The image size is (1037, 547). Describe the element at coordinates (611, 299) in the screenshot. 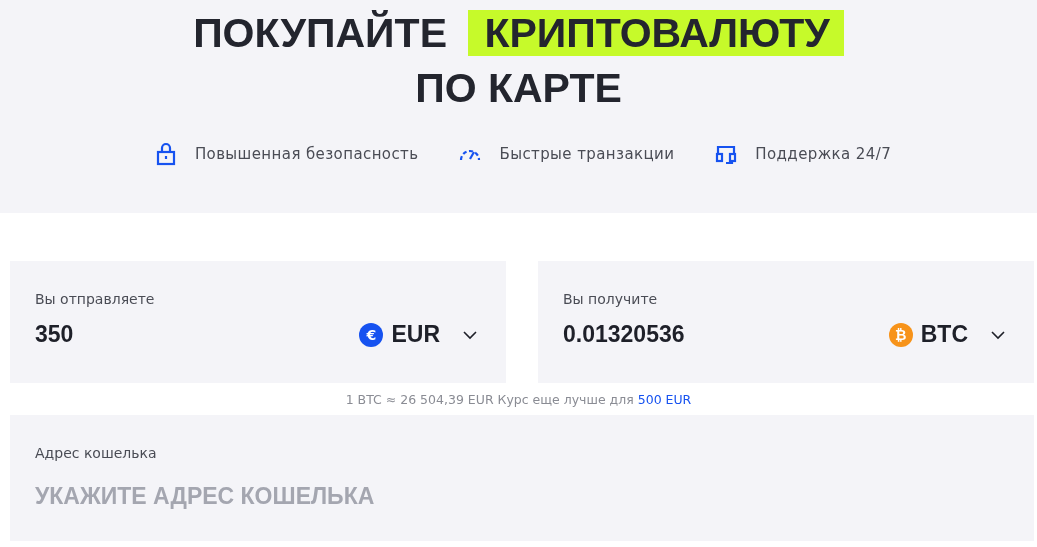

I see `field-label: Вы получите` at that location.